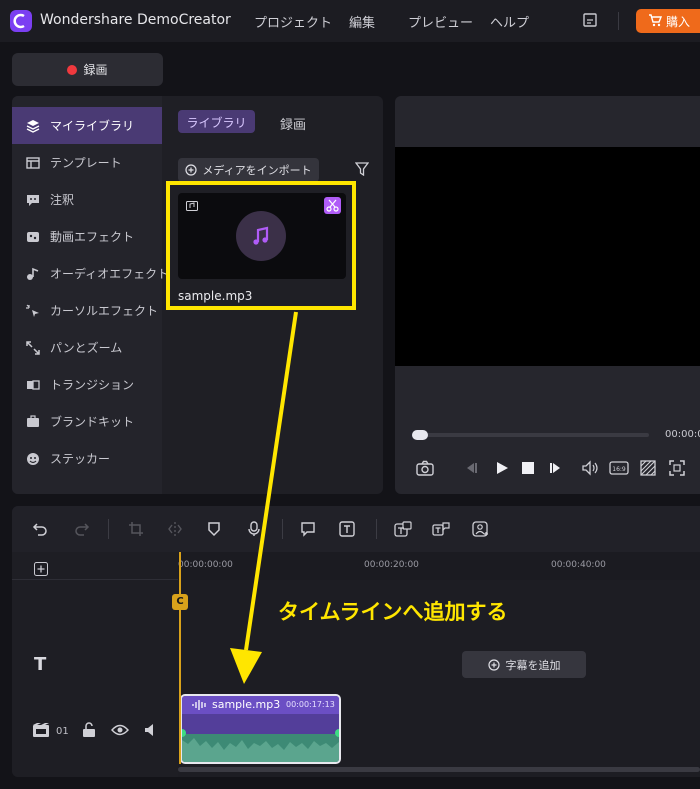 This screenshot has width=700, height=789. Describe the element at coordinates (393, 612) in the screenshot. I see `annotation-text: タイムラインへ追加する` at that location.